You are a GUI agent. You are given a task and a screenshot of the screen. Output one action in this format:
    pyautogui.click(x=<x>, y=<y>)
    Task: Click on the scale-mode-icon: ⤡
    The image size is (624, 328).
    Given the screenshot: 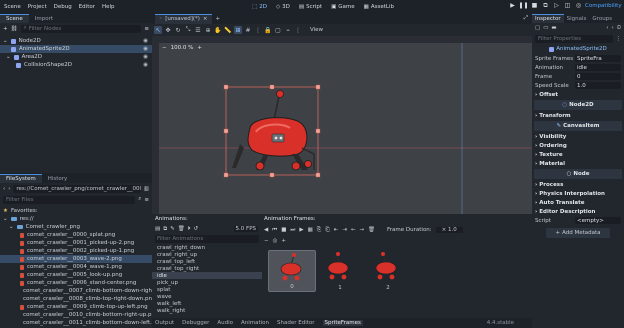 What is the action you would take?
    pyautogui.click(x=188, y=30)
    